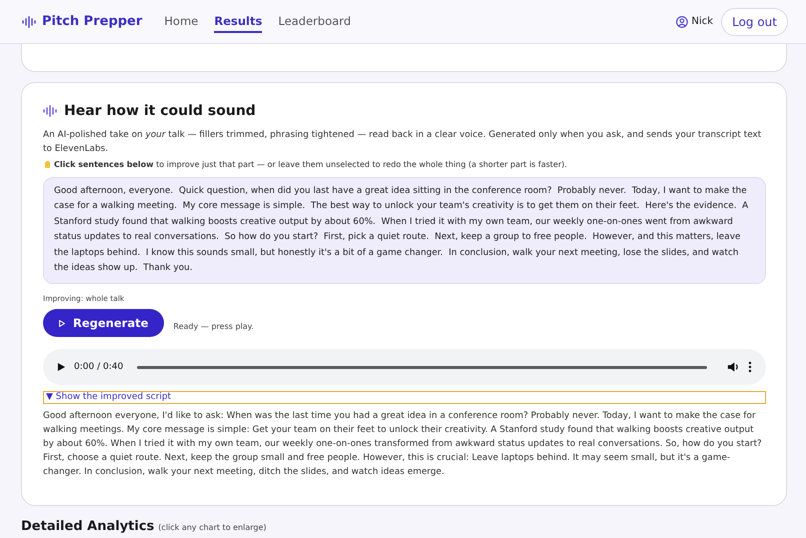 The image size is (806, 538). I want to click on hint-text: (click any chart to enlarge), so click(212, 527).